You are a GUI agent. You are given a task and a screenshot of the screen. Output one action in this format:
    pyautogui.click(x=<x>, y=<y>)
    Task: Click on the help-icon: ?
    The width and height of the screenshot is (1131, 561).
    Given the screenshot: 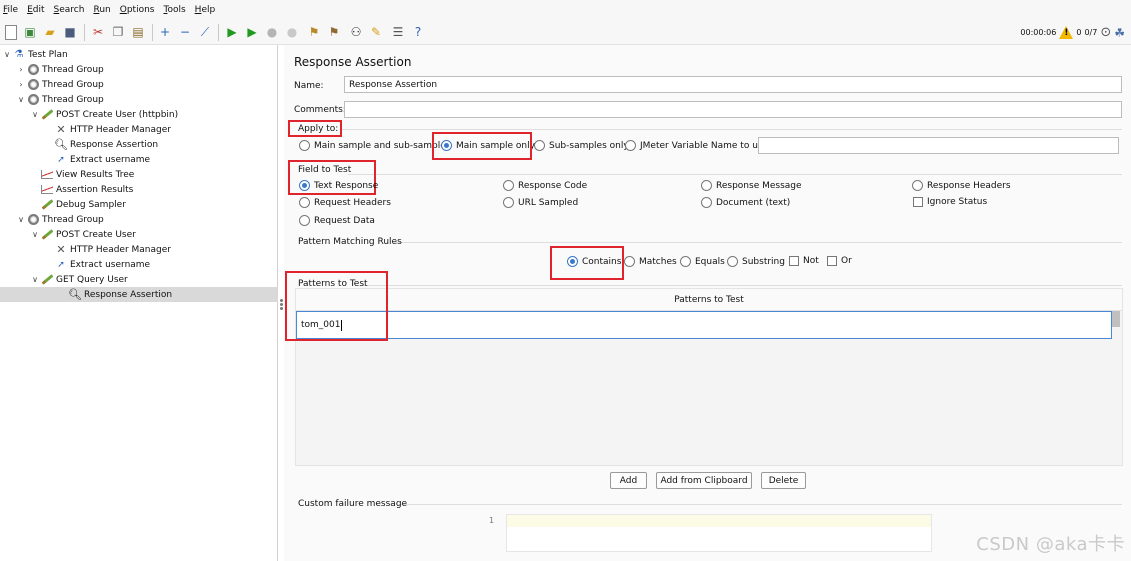 What is the action you would take?
    pyautogui.click(x=418, y=32)
    